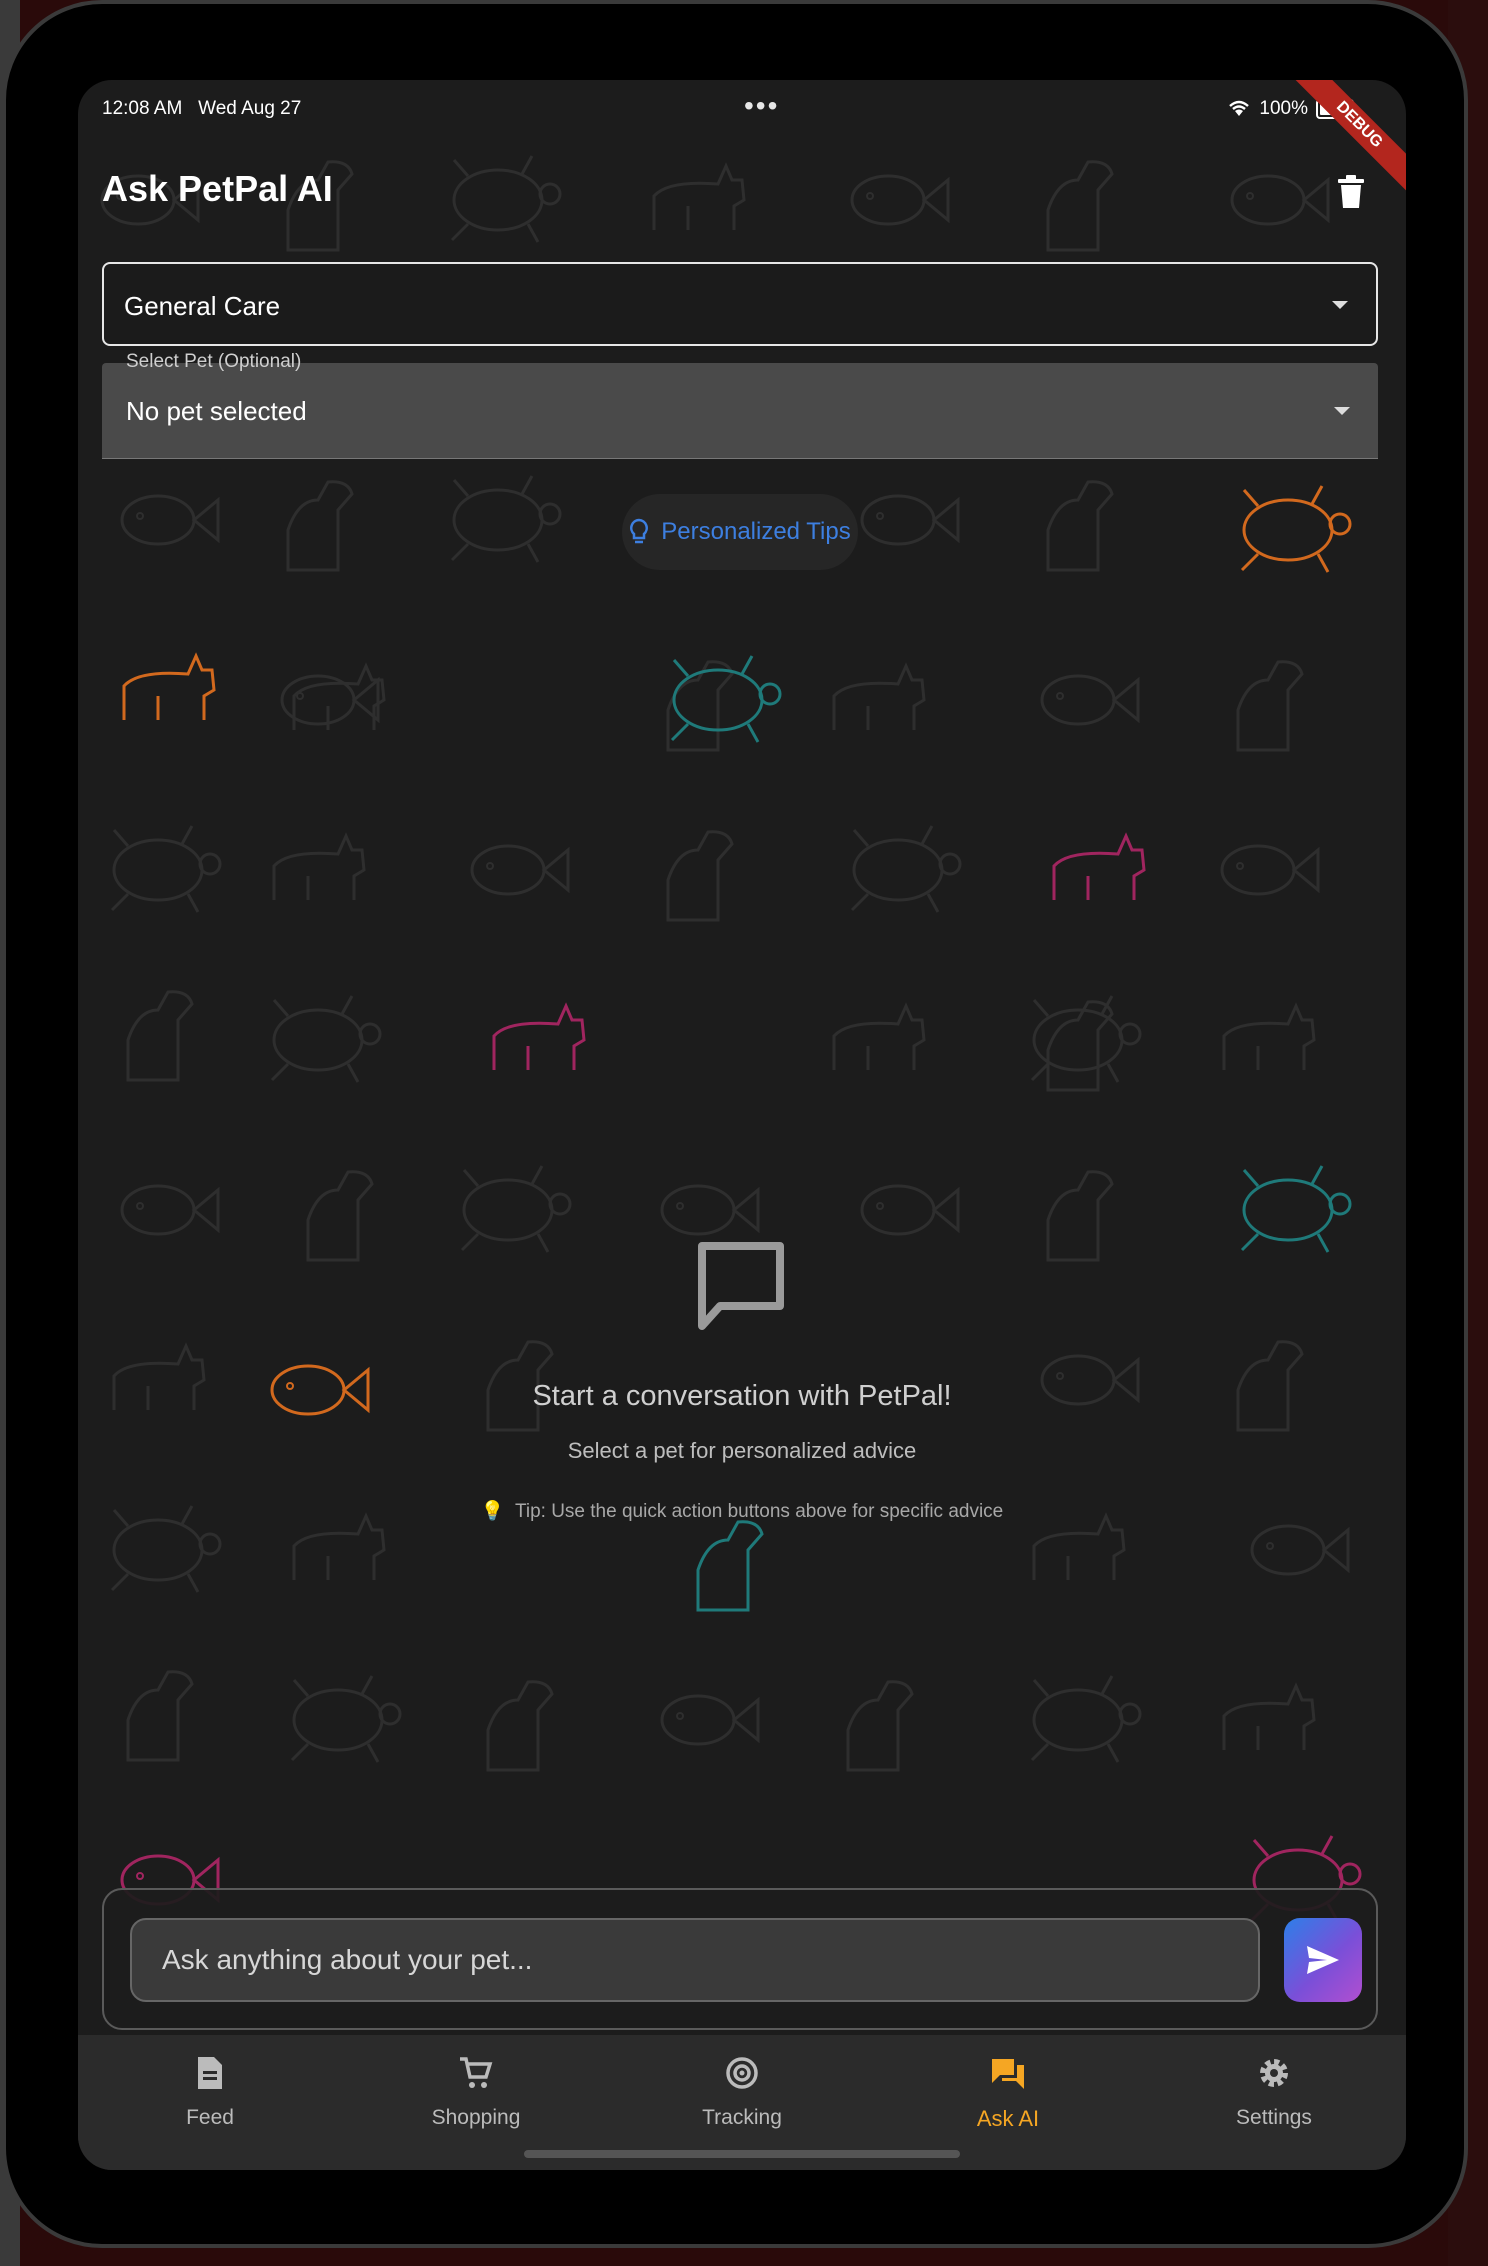 The image size is (1488, 2266). I want to click on send-button, so click(1323, 1960).